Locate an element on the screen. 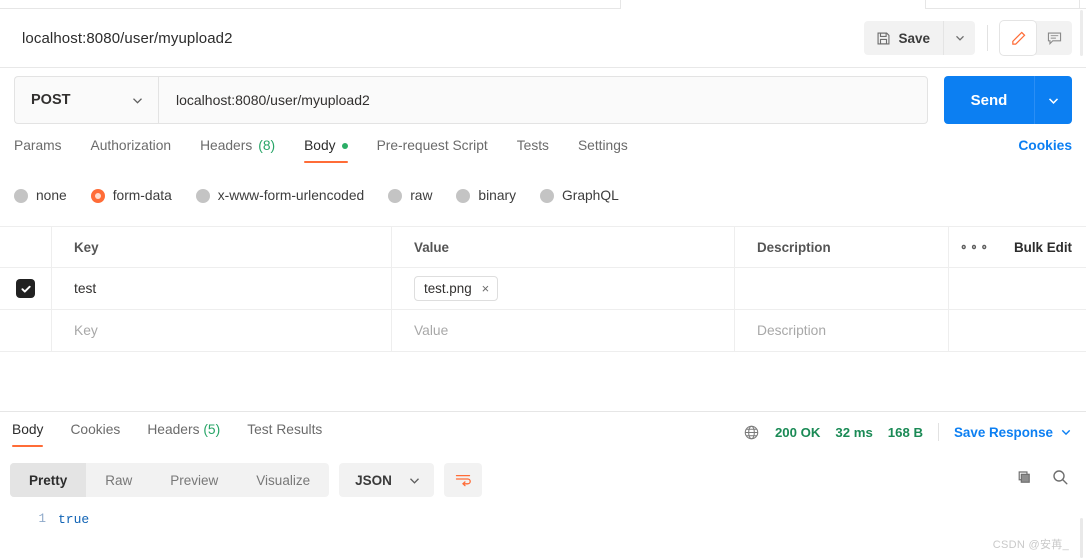 The height and width of the screenshot is (560, 1086). response-tab-test-results: Test Results is located at coordinates (284, 434).